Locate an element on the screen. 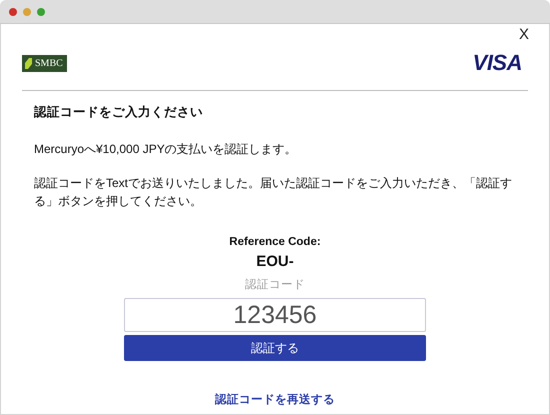 The image size is (550, 415). bank-logo: SMBC is located at coordinates (44, 63).